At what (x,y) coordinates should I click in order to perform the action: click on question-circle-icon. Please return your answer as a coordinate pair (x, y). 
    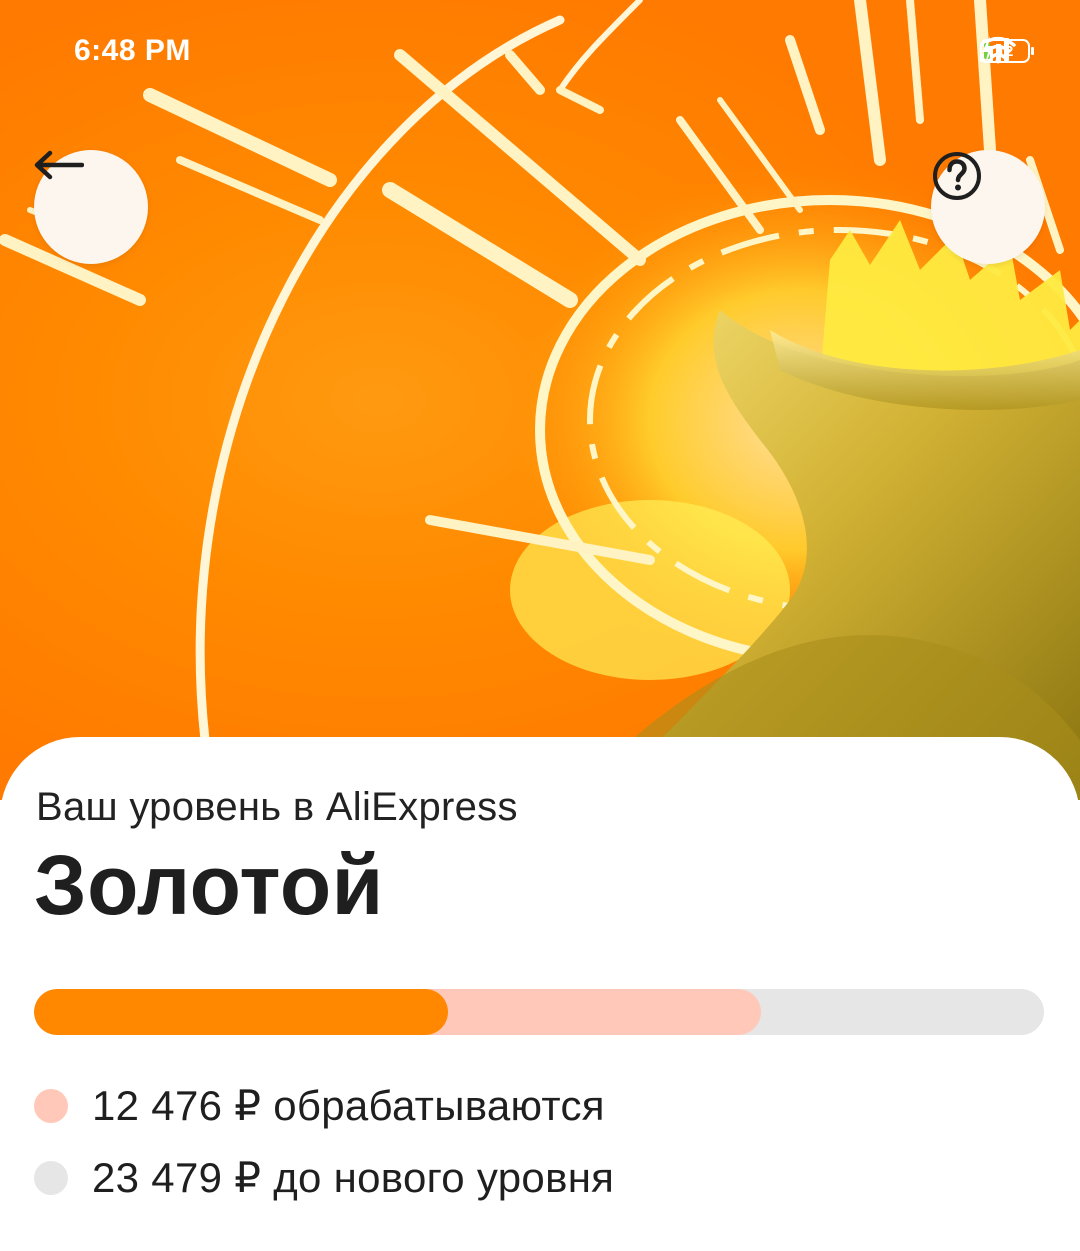
    Looking at the image, I should click on (957, 176).